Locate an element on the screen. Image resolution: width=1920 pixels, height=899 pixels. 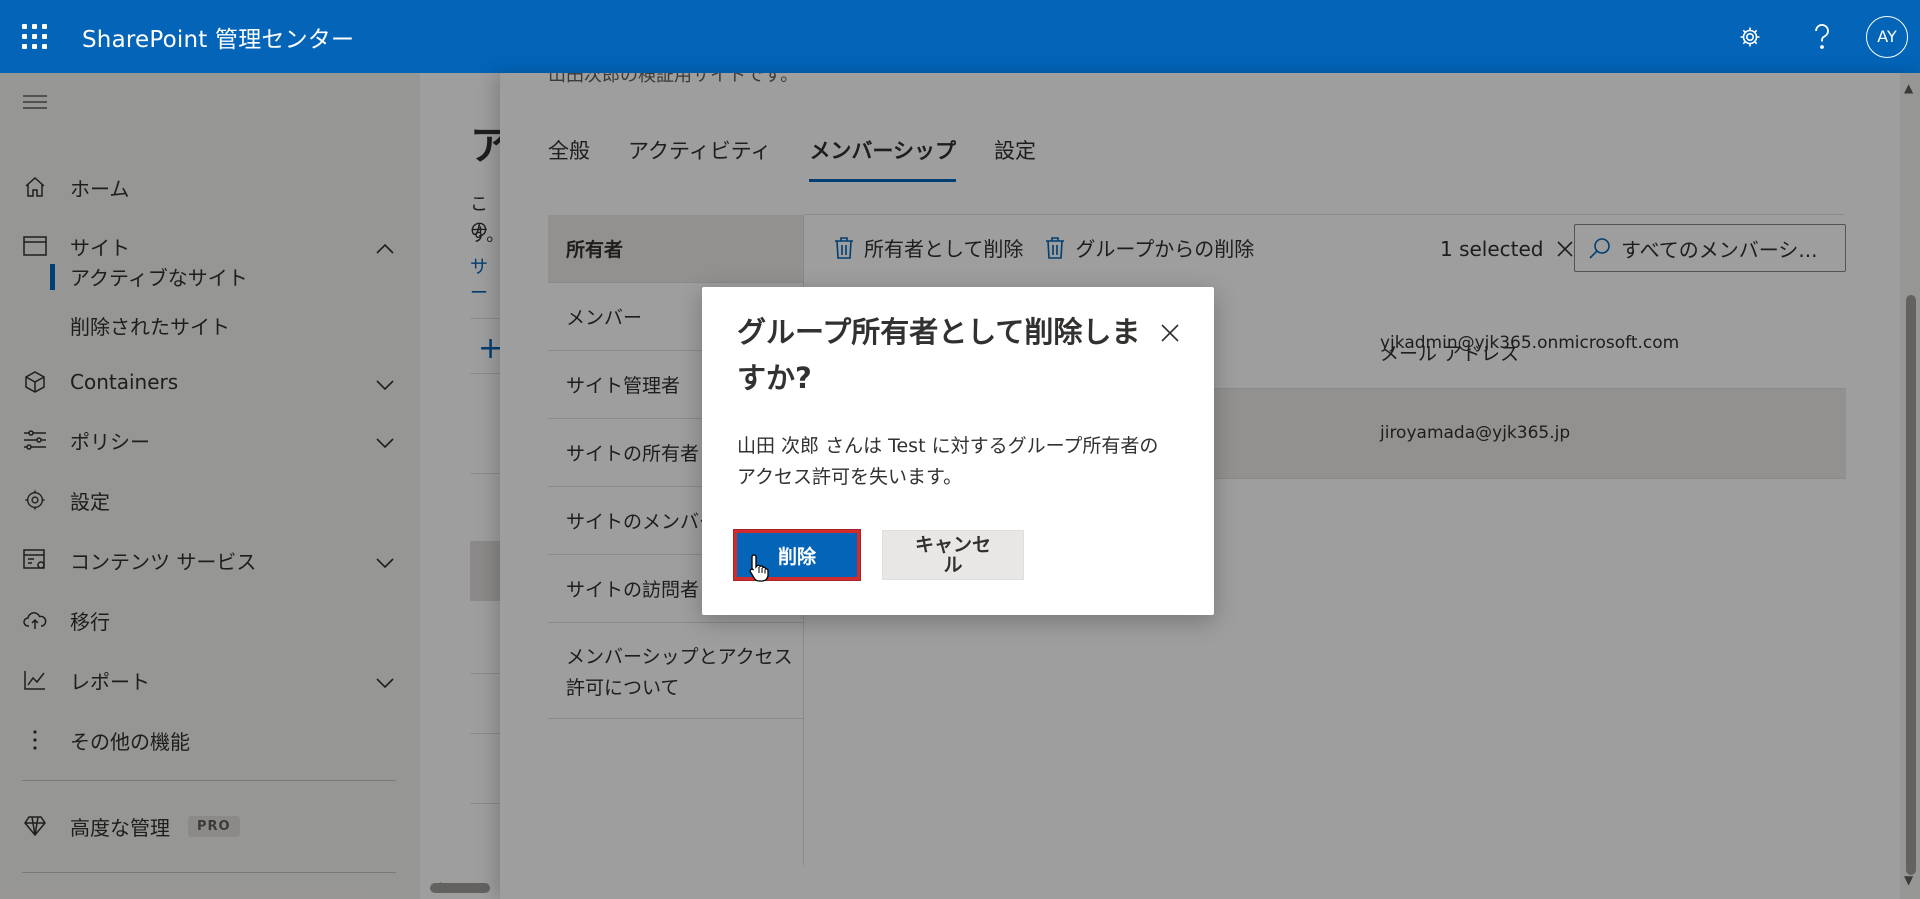
waffle-icon is located at coordinates (34, 36).